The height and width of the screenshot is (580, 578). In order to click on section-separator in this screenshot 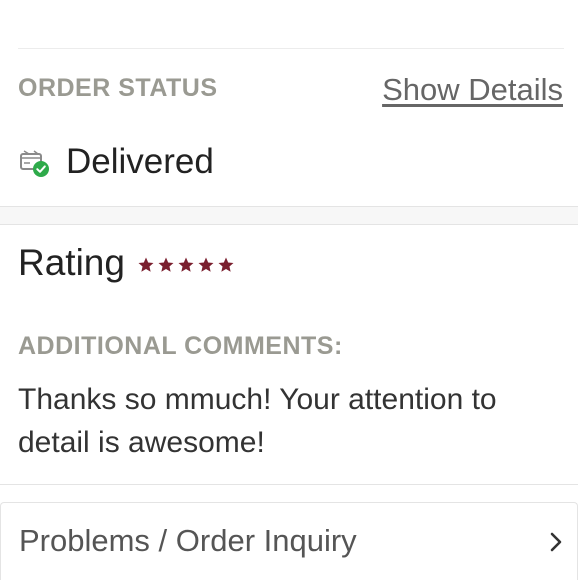, I will do `click(289, 215)`.